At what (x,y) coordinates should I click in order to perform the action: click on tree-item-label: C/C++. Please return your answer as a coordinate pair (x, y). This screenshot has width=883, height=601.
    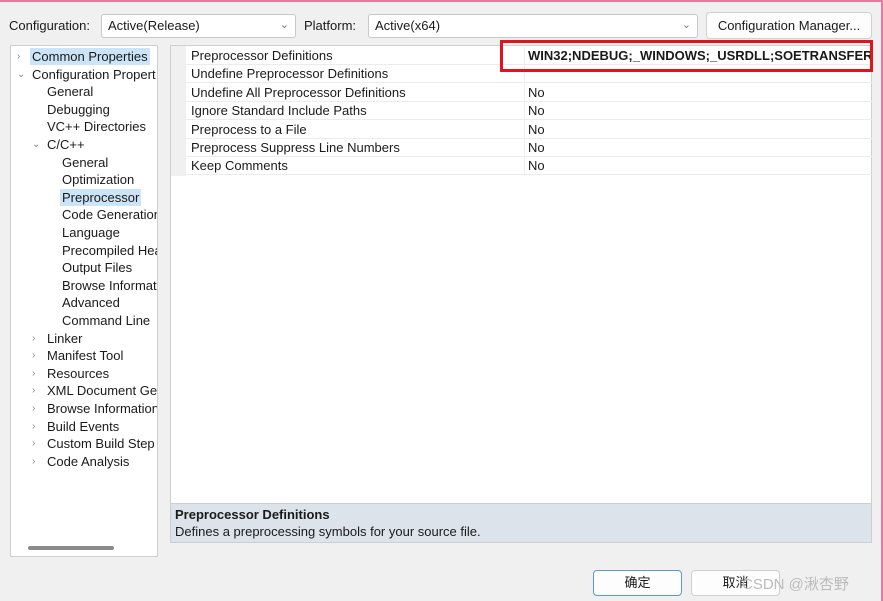
    Looking at the image, I should click on (66, 144).